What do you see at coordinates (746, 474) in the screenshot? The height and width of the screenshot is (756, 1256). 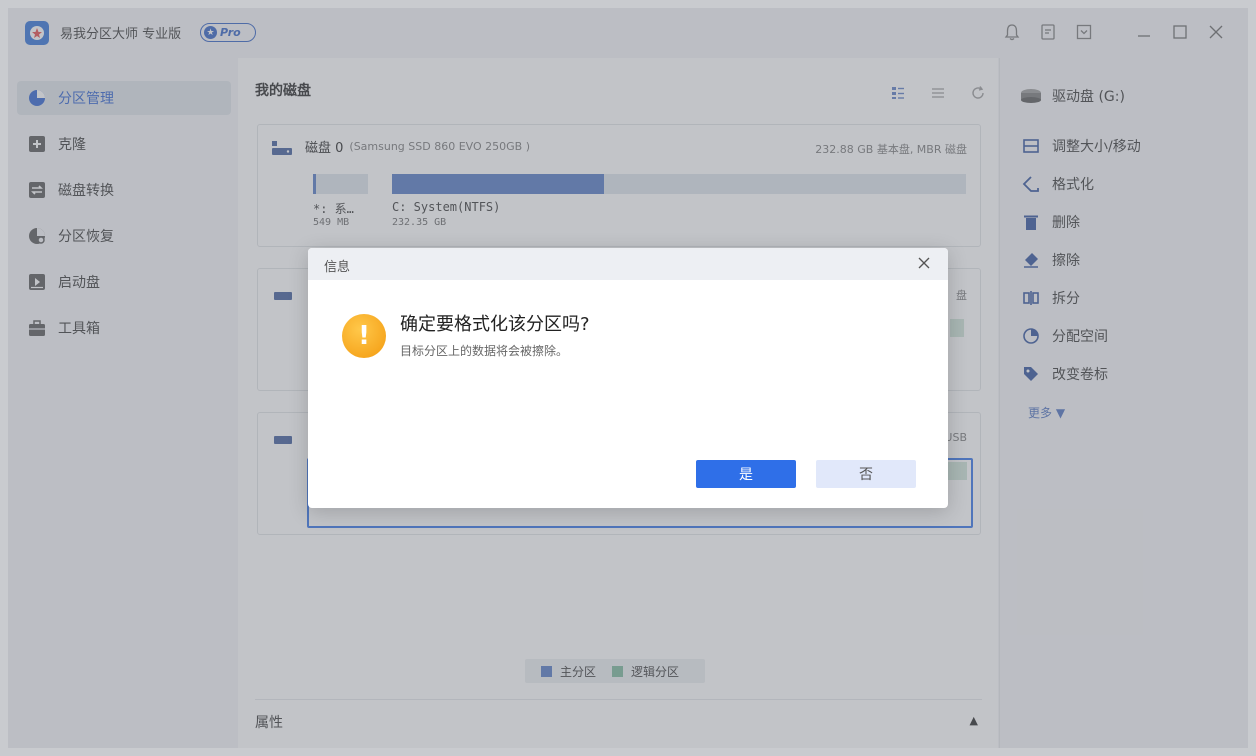 I see `yes-button: 是` at bounding box center [746, 474].